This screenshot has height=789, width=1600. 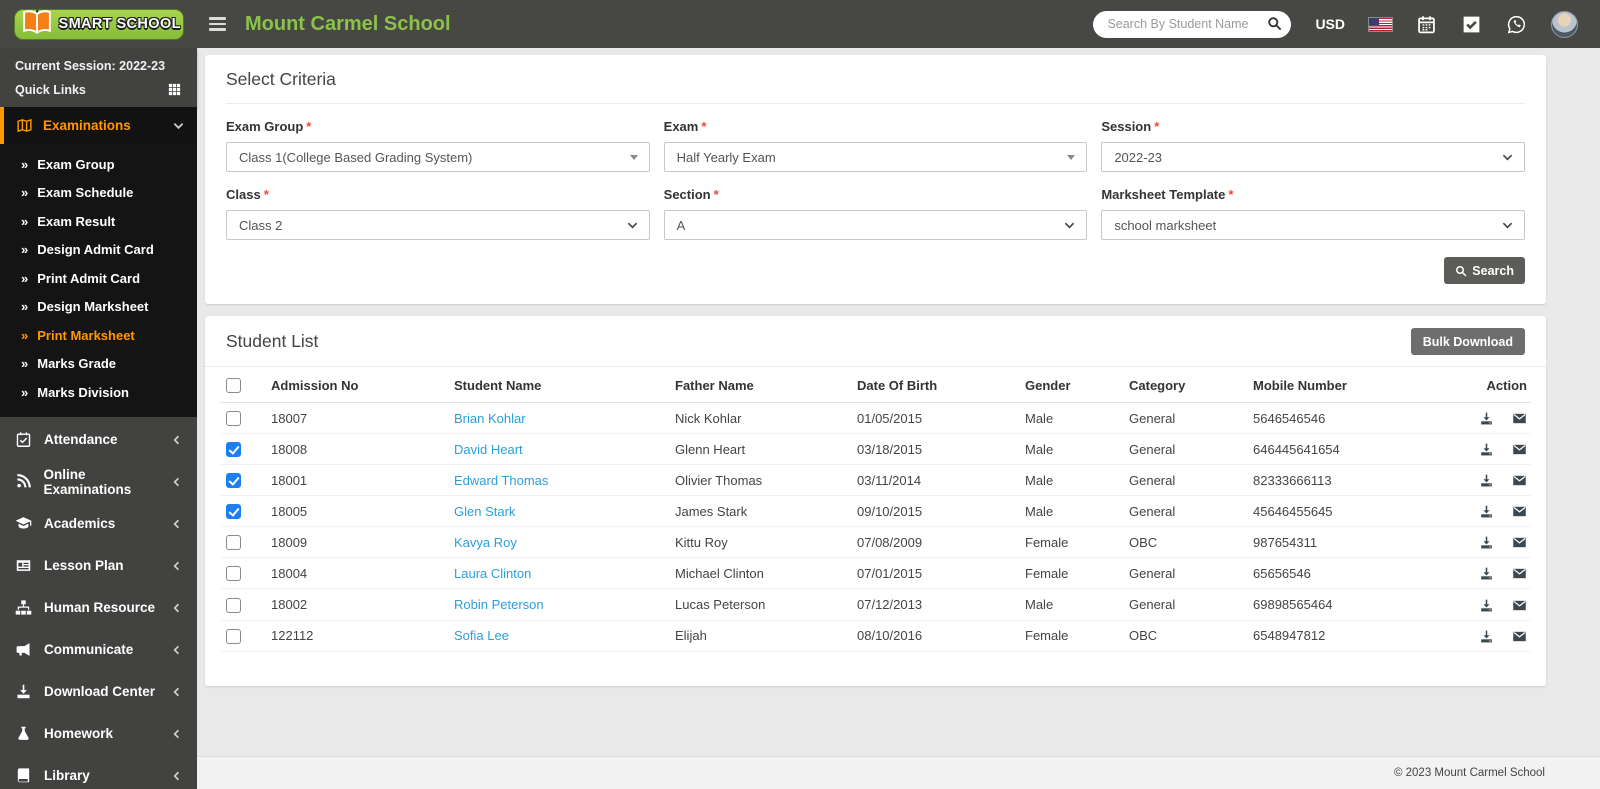 I want to click on submenu-item-label: Marks Division, so click(x=83, y=392).